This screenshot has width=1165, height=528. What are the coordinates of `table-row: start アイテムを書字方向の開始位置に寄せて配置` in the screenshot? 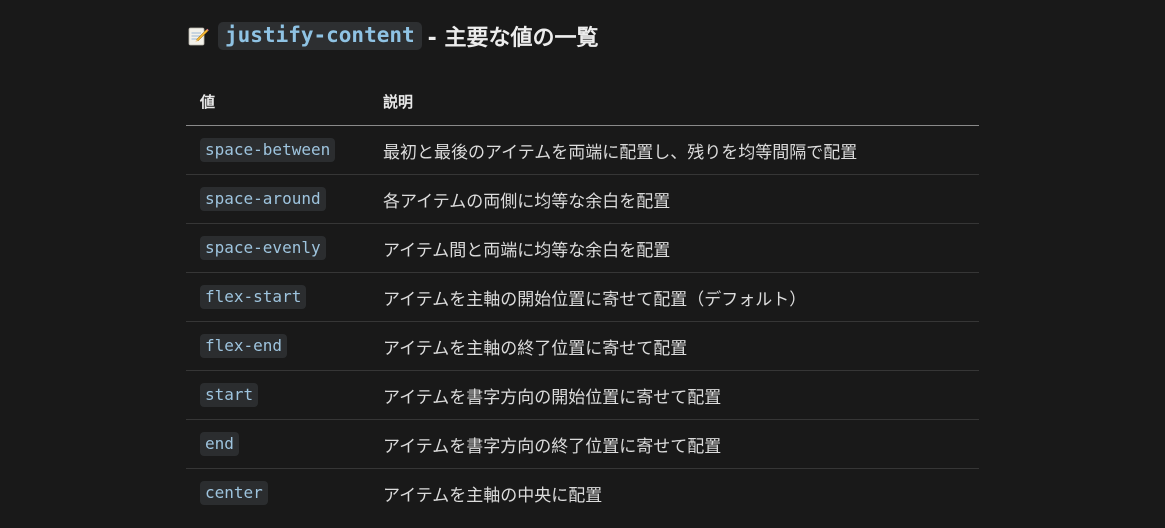 It's located at (582, 395).